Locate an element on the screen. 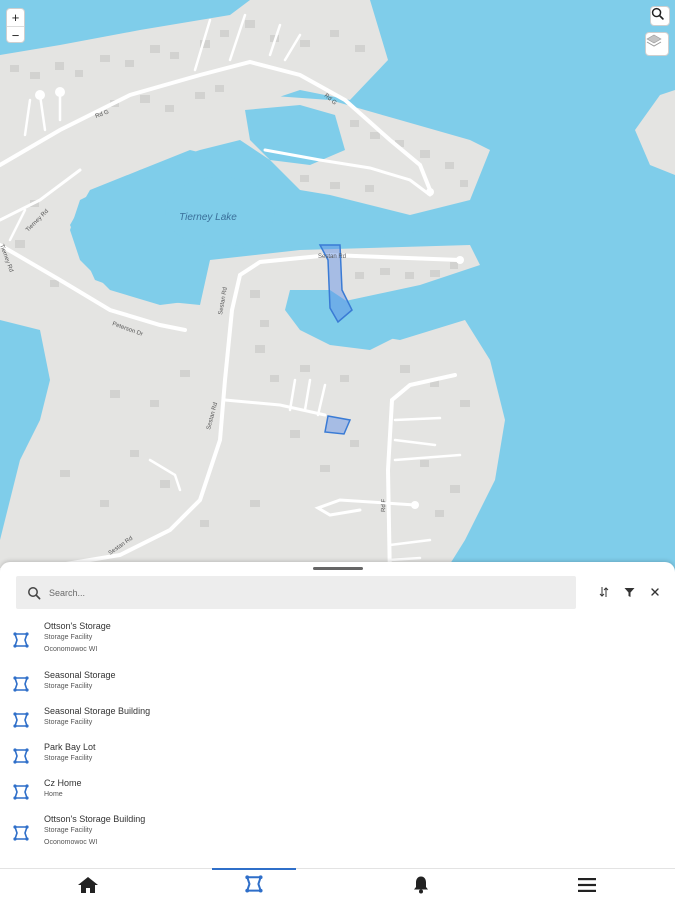 Image resolution: width=675 pixels, height=900 pixels. item-name: Cz Home is located at coordinates (63, 783).